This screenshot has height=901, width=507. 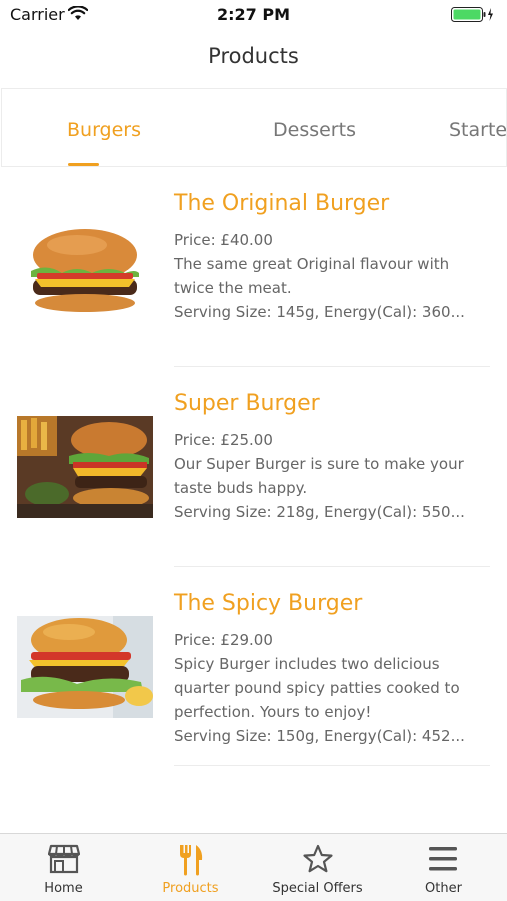 What do you see at coordinates (223, 240) in the screenshot?
I see `product-price: Price: £40.00` at bounding box center [223, 240].